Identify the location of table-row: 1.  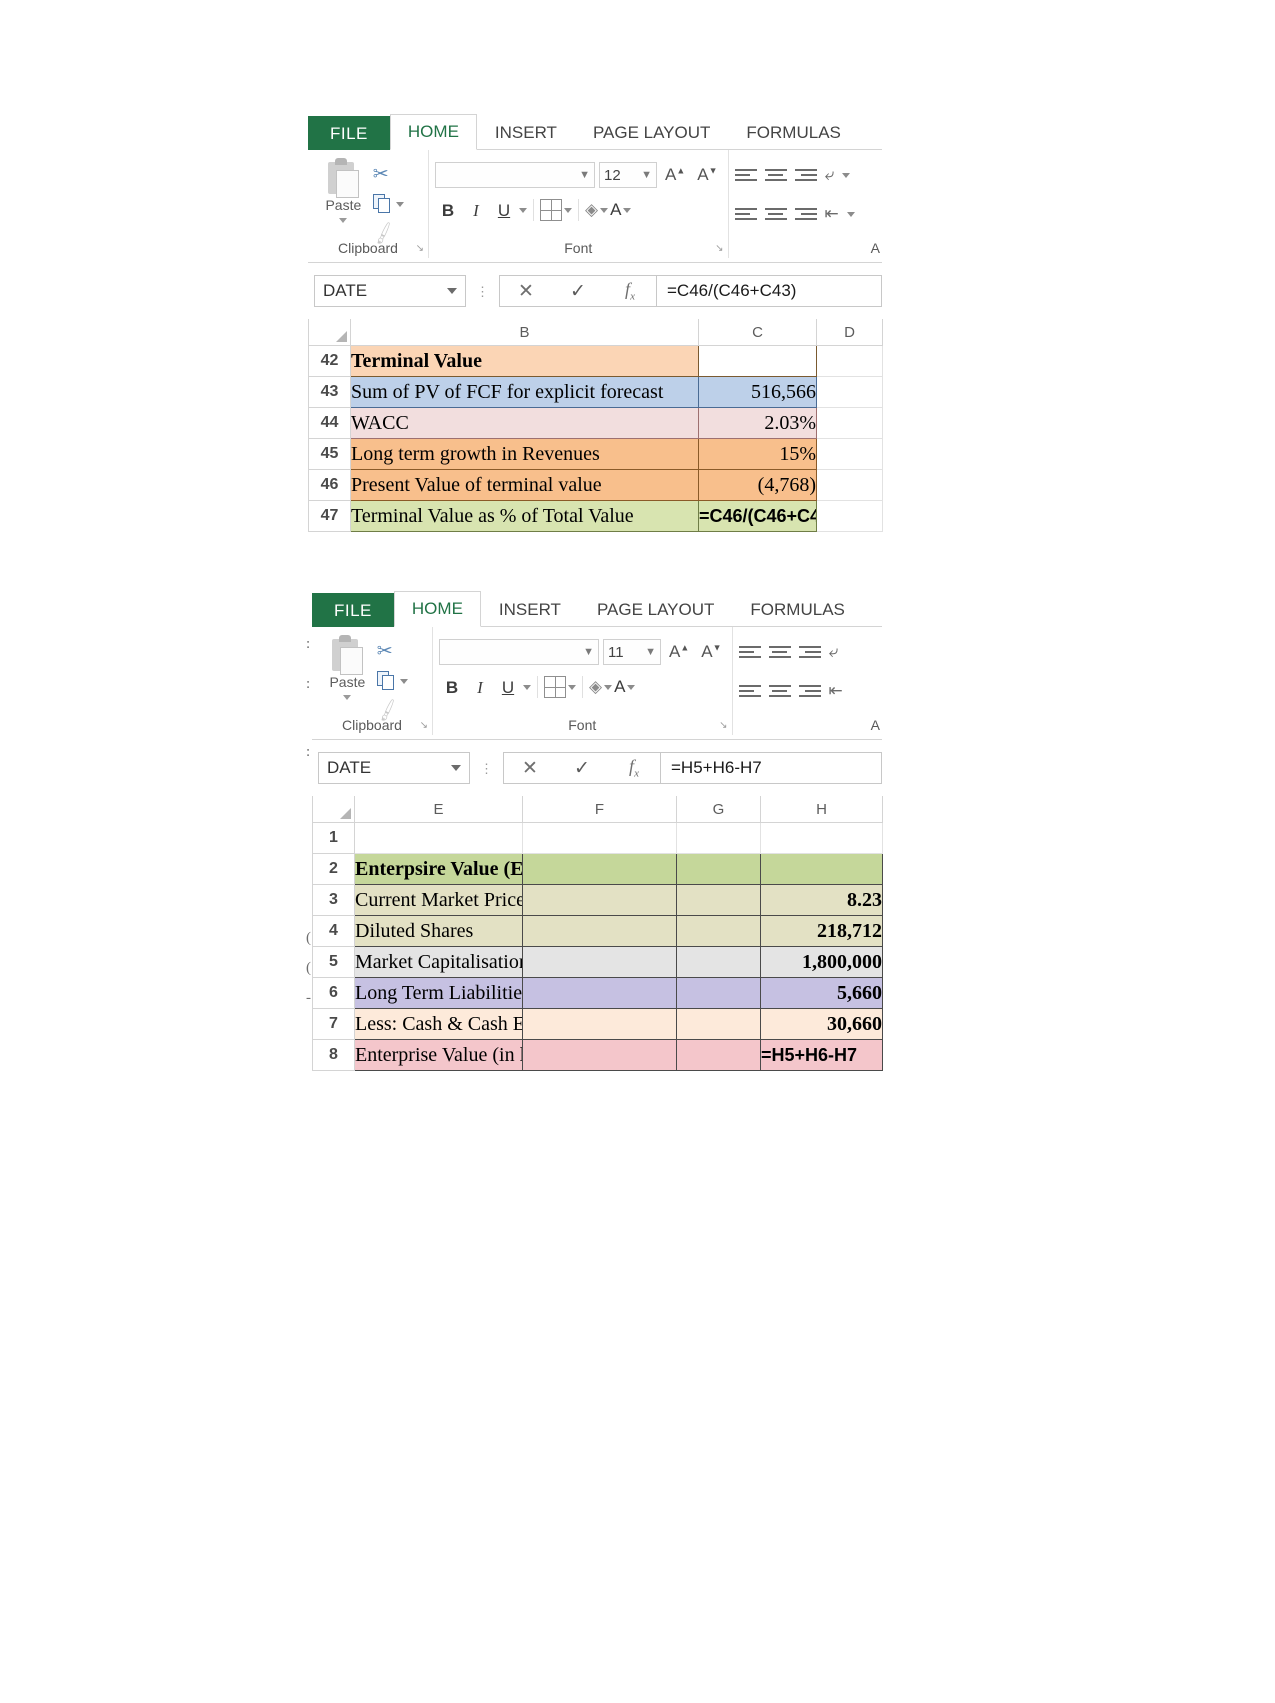
(597, 838).